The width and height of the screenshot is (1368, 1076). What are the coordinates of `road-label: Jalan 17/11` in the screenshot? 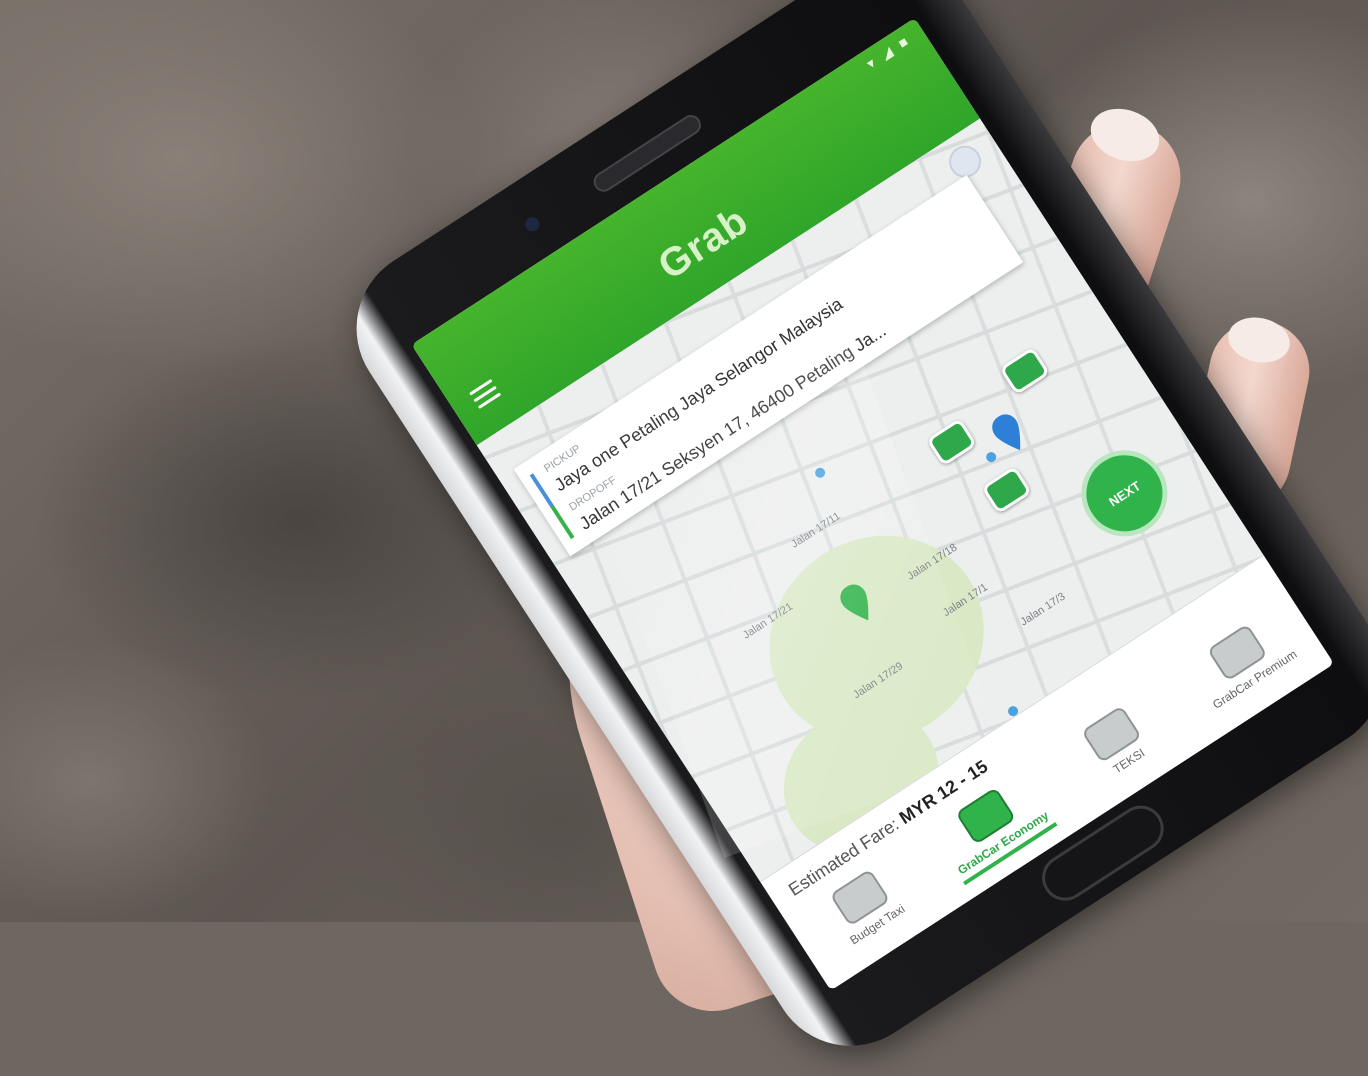 It's located at (816, 530).